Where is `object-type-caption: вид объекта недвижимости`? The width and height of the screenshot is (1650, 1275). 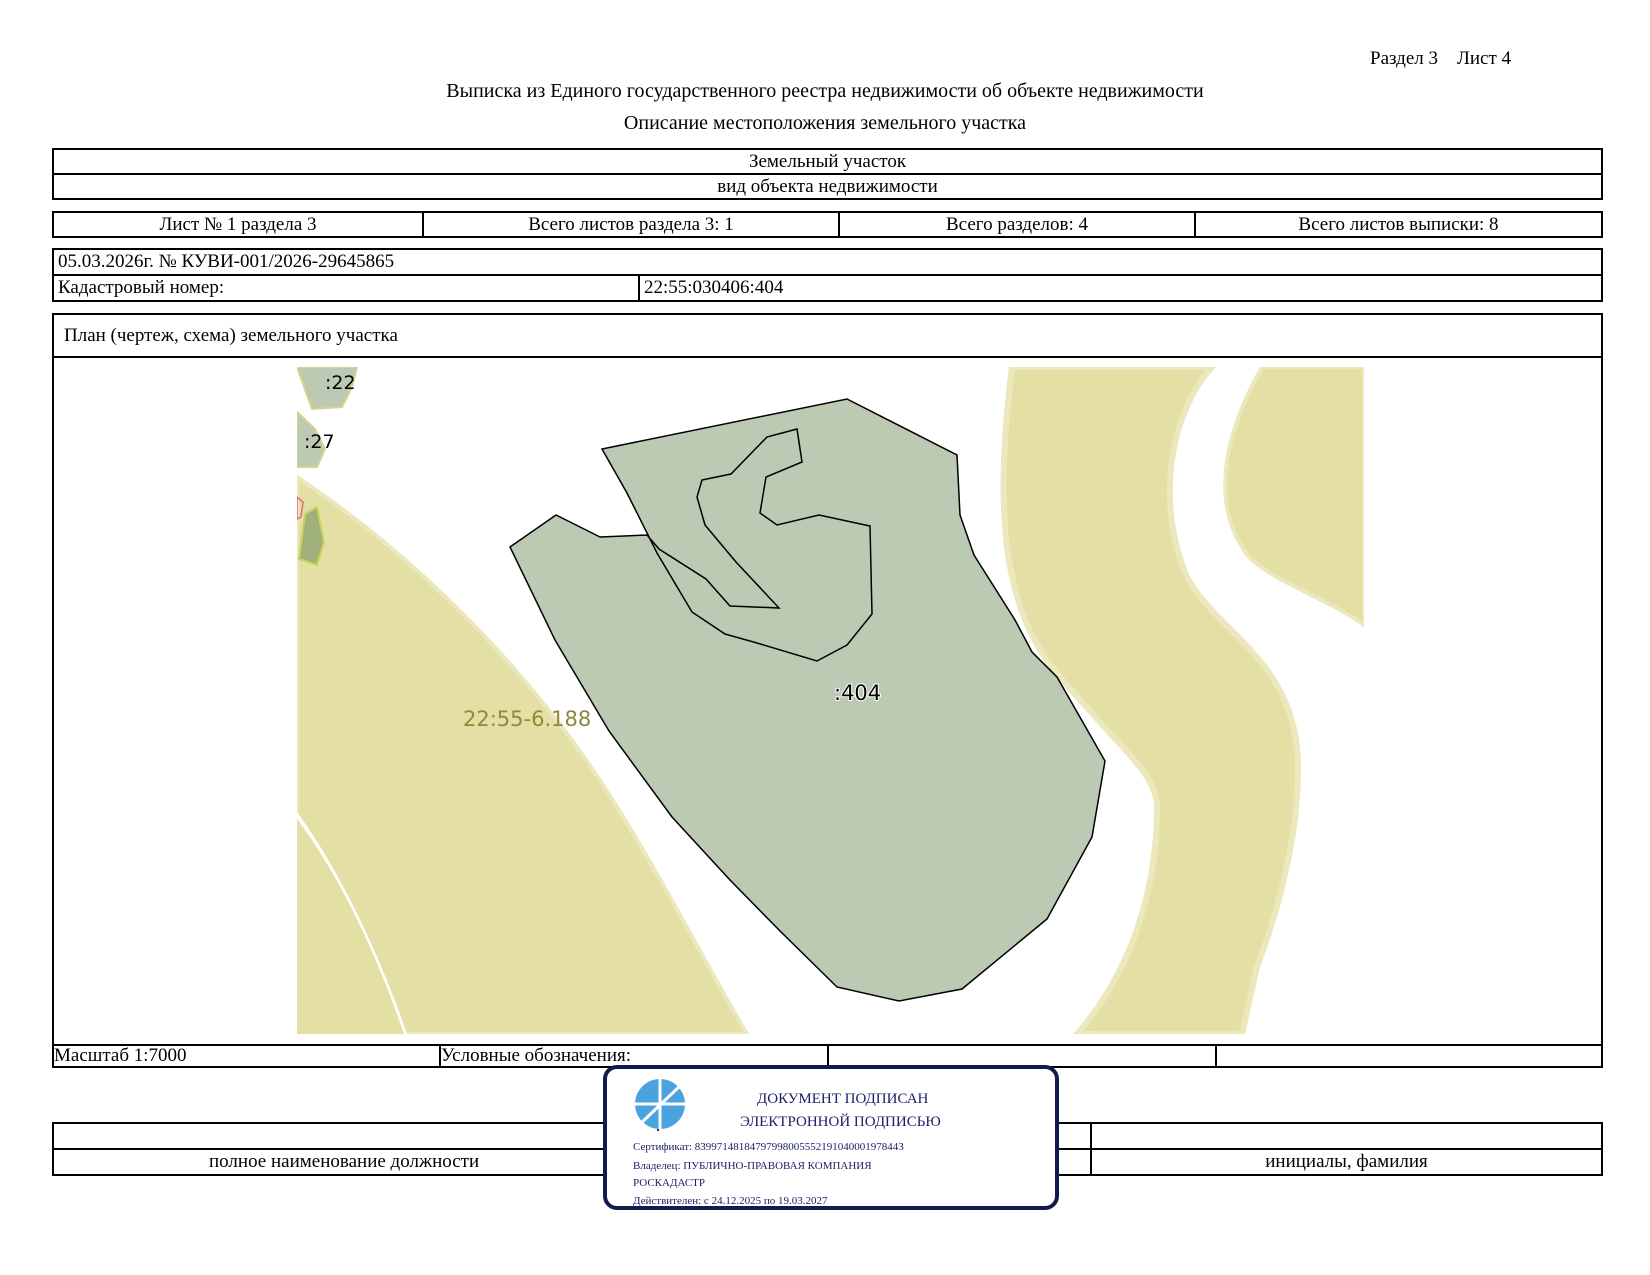 object-type-caption: вид объекта недвижимости is located at coordinates (827, 186).